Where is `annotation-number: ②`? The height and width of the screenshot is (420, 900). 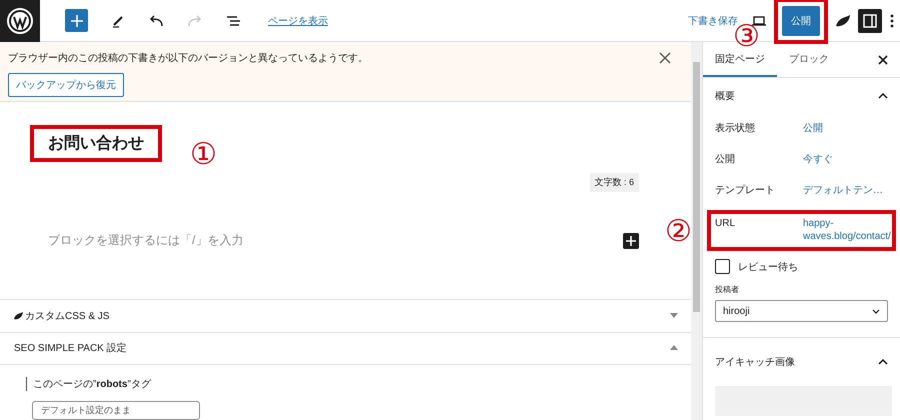
annotation-number: ② is located at coordinates (678, 232).